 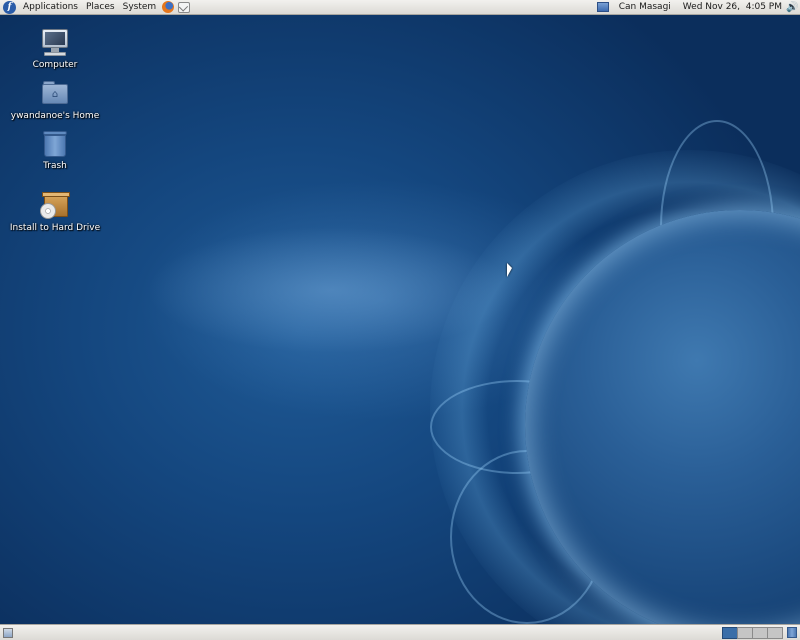 I want to click on fedora-logo-icon: f, so click(x=9, y=7).